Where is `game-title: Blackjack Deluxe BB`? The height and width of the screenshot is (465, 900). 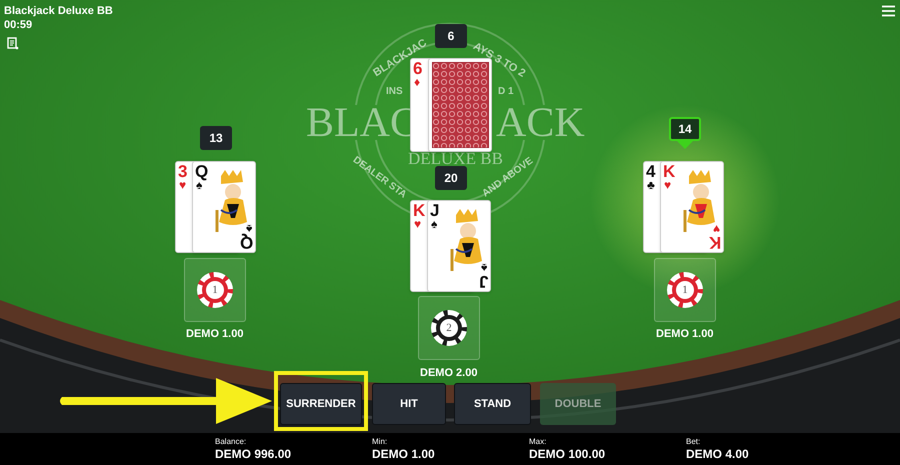
game-title: Blackjack Deluxe BB is located at coordinates (58, 11).